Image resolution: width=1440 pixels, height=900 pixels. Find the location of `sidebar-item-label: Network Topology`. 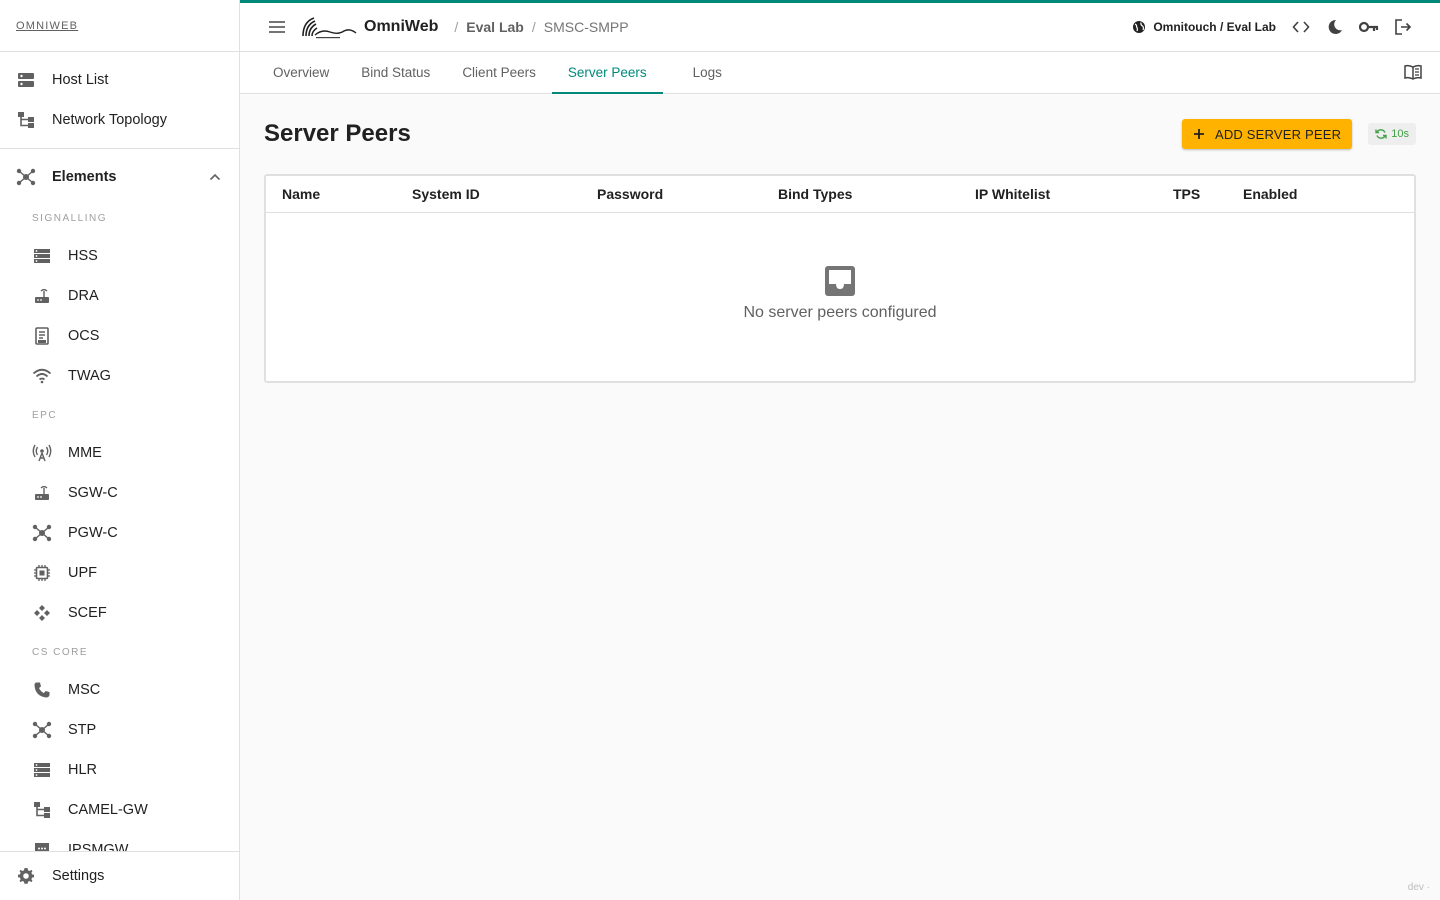

sidebar-item-label: Network Topology is located at coordinates (109, 120).